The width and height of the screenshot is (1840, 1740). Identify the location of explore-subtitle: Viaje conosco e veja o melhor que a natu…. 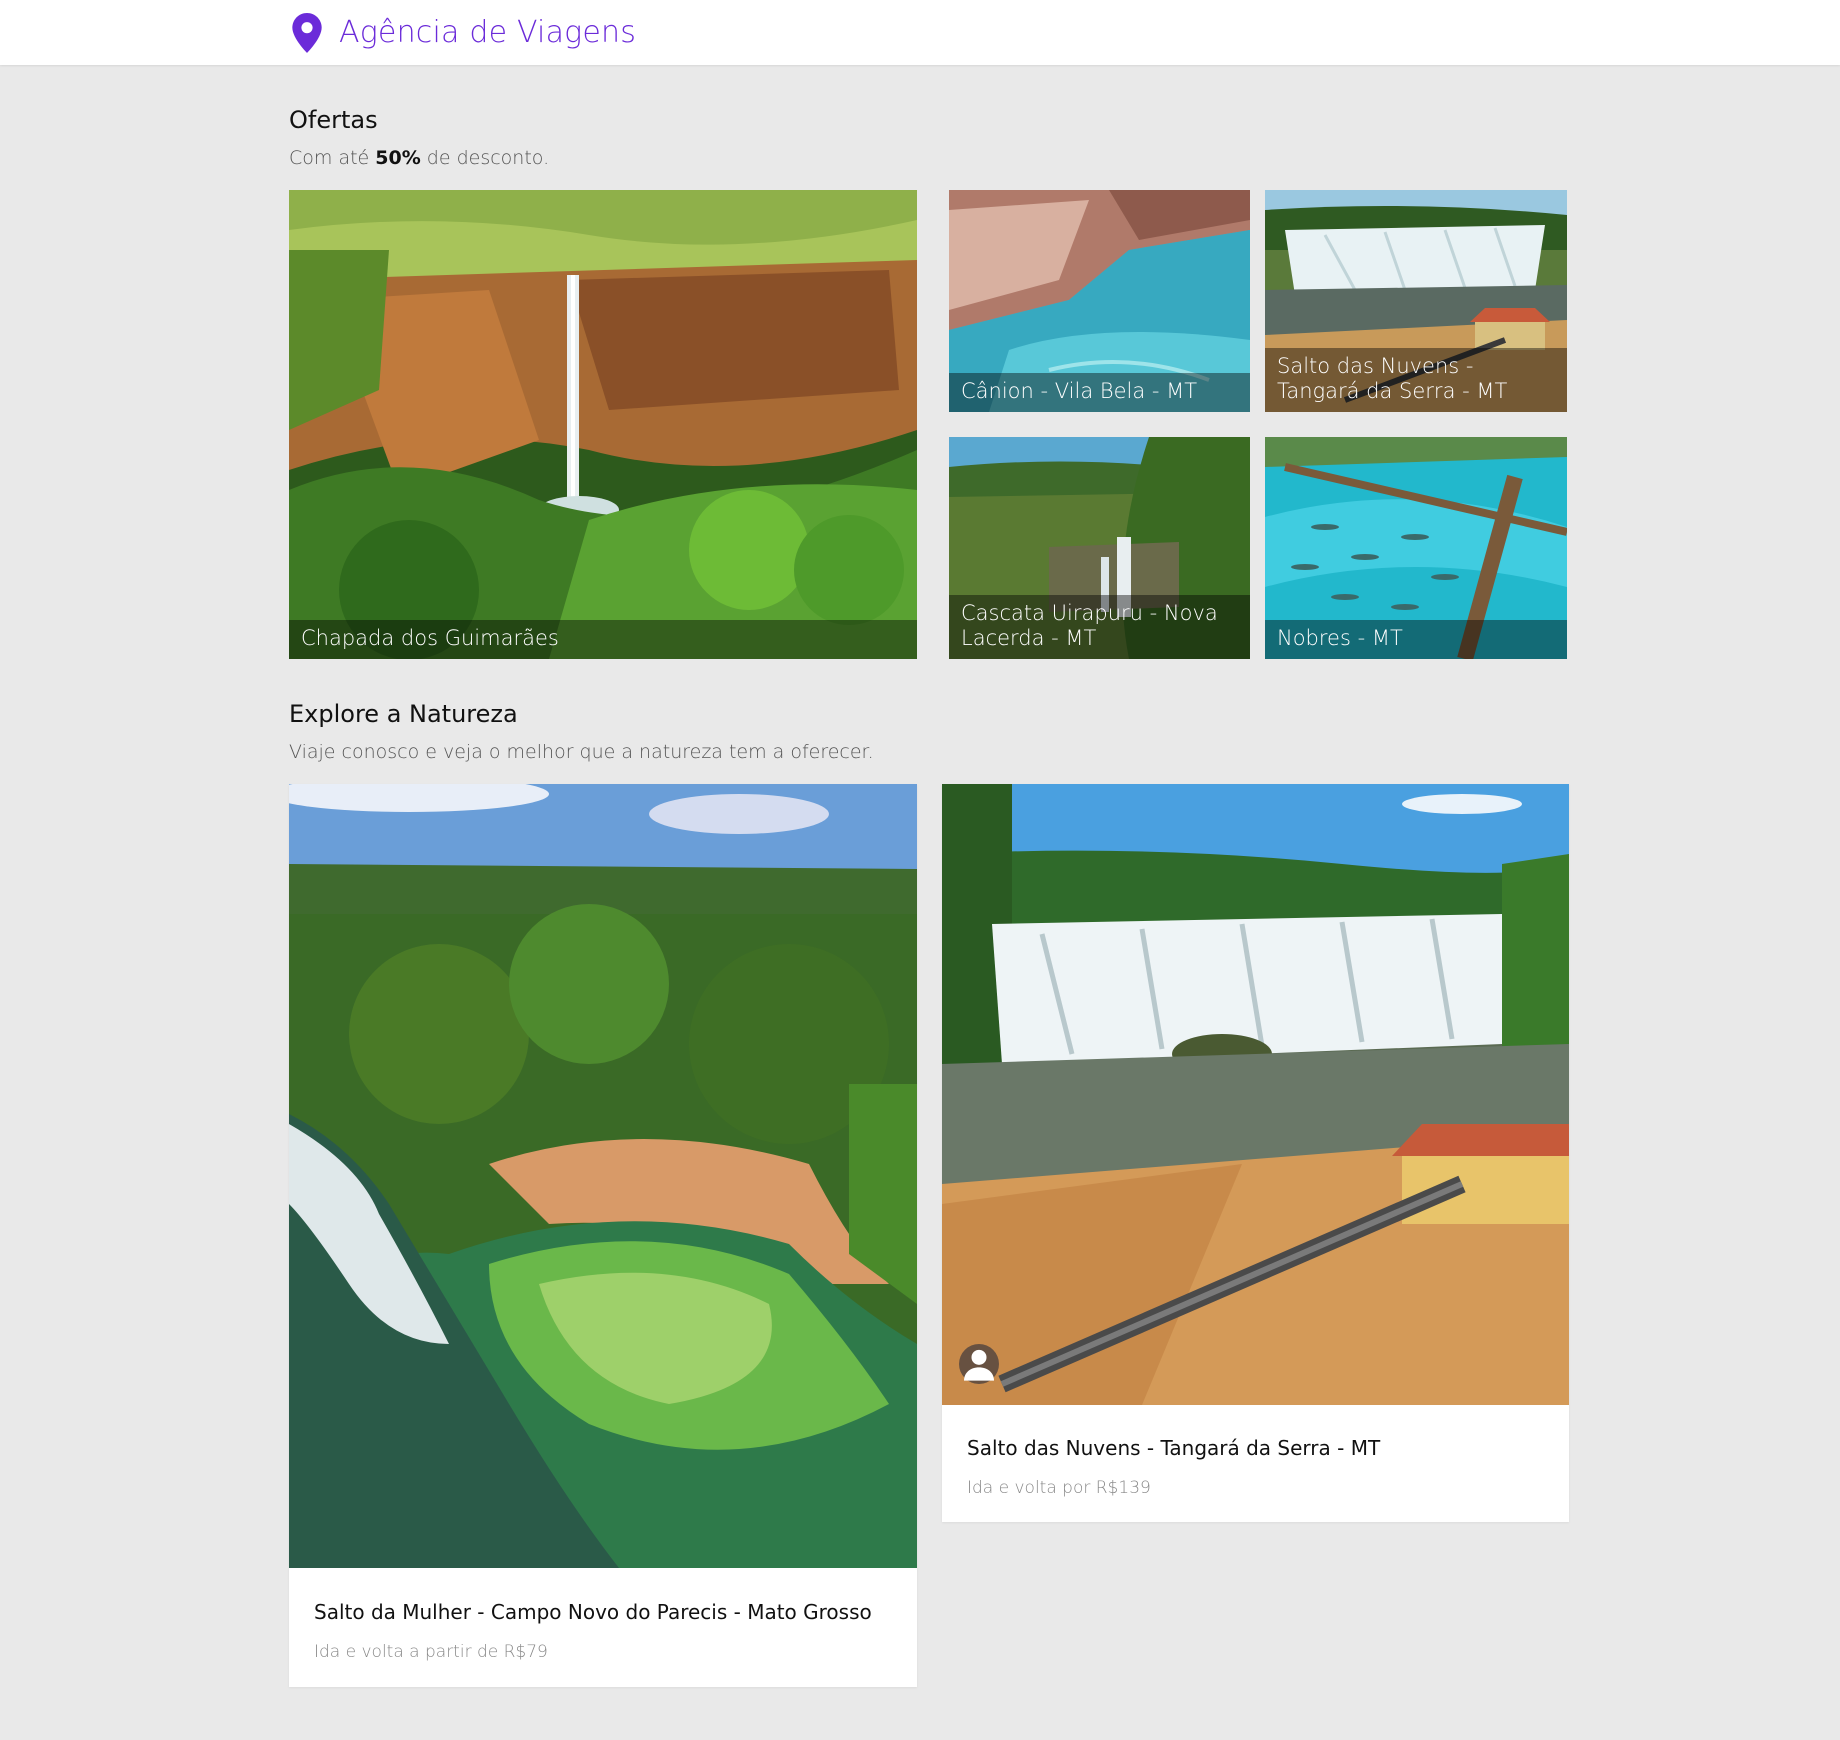
(581, 752).